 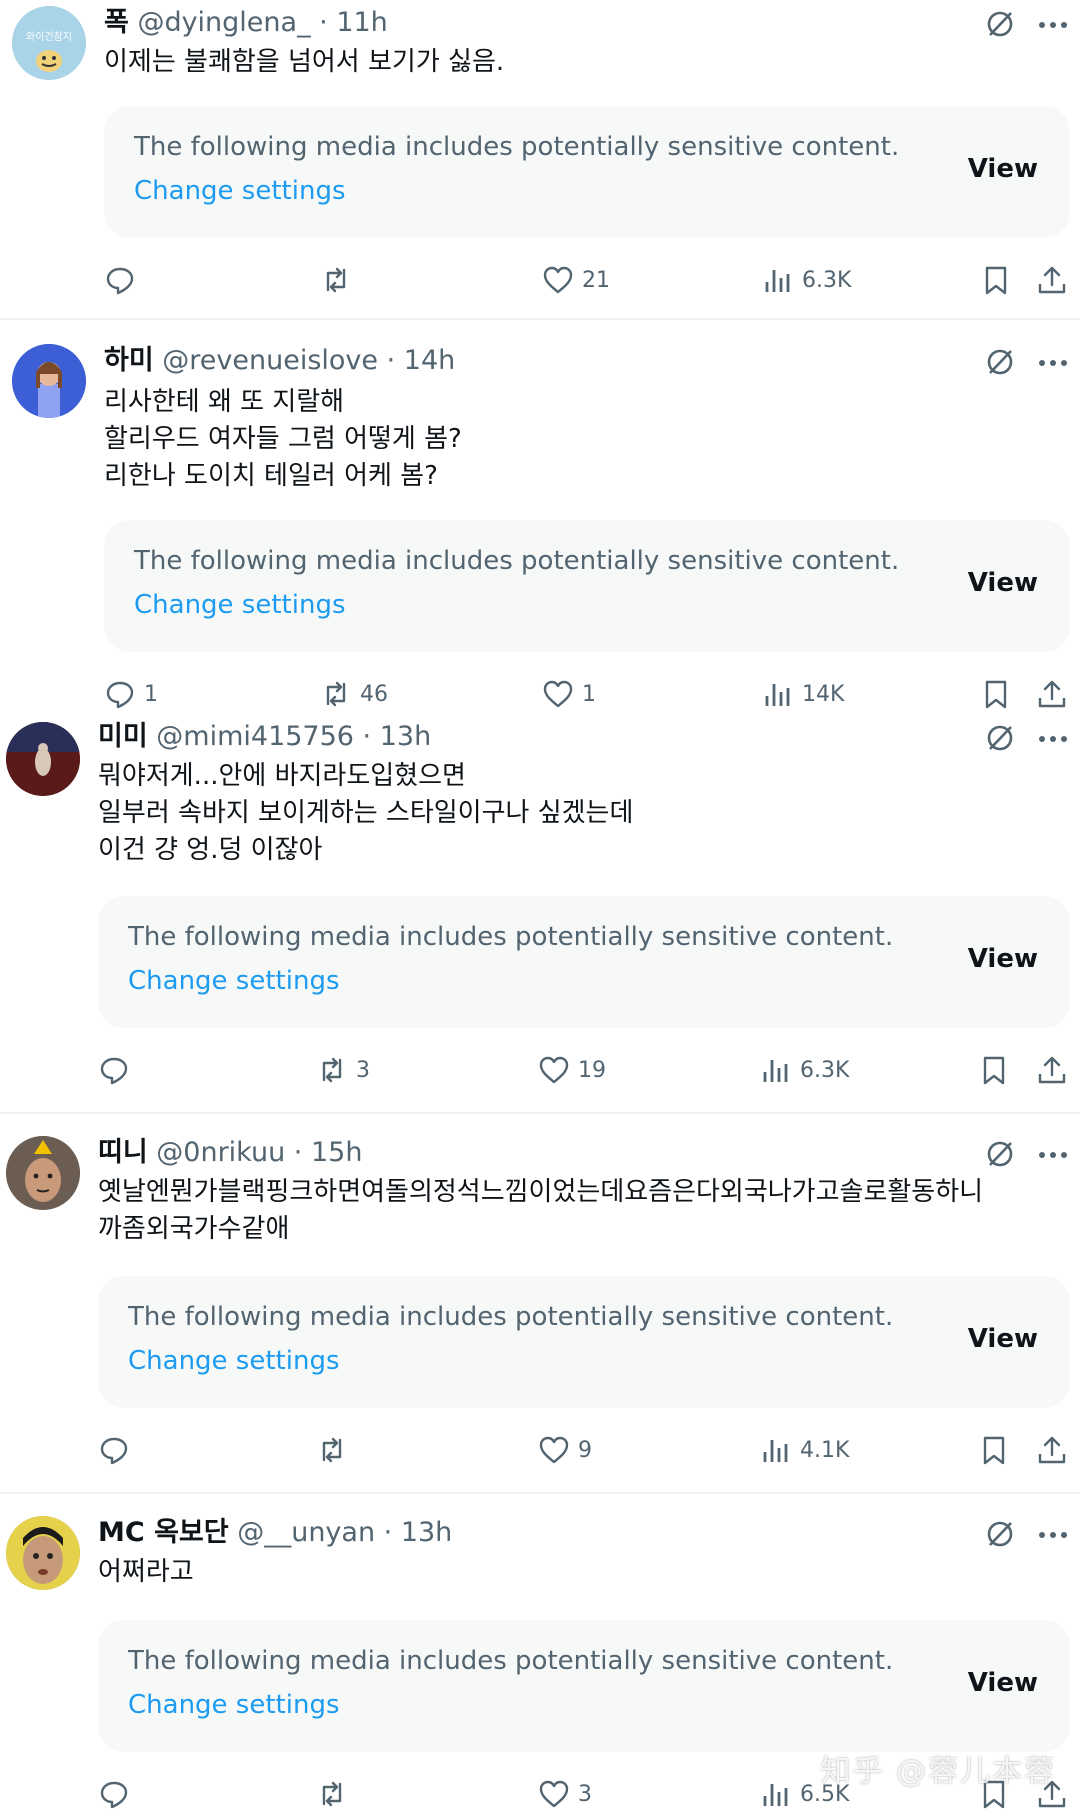 What do you see at coordinates (354, 694) in the screenshot?
I see `retweet-button: 46` at bounding box center [354, 694].